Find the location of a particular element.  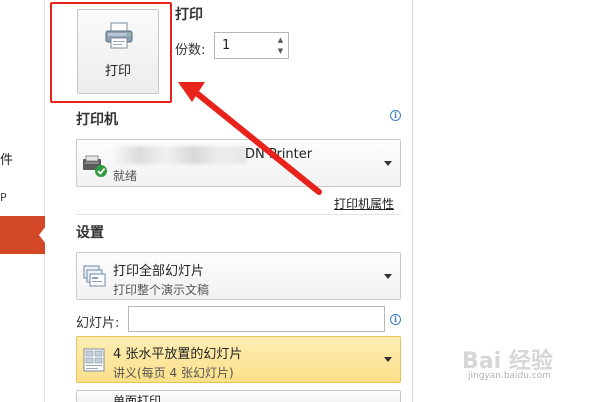

printer-properties-link: 打印机属性 is located at coordinates (364, 203).